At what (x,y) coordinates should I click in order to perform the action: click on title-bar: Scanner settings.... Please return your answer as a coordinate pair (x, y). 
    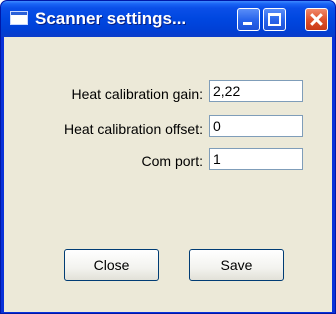
    Looking at the image, I should click on (168, 19).